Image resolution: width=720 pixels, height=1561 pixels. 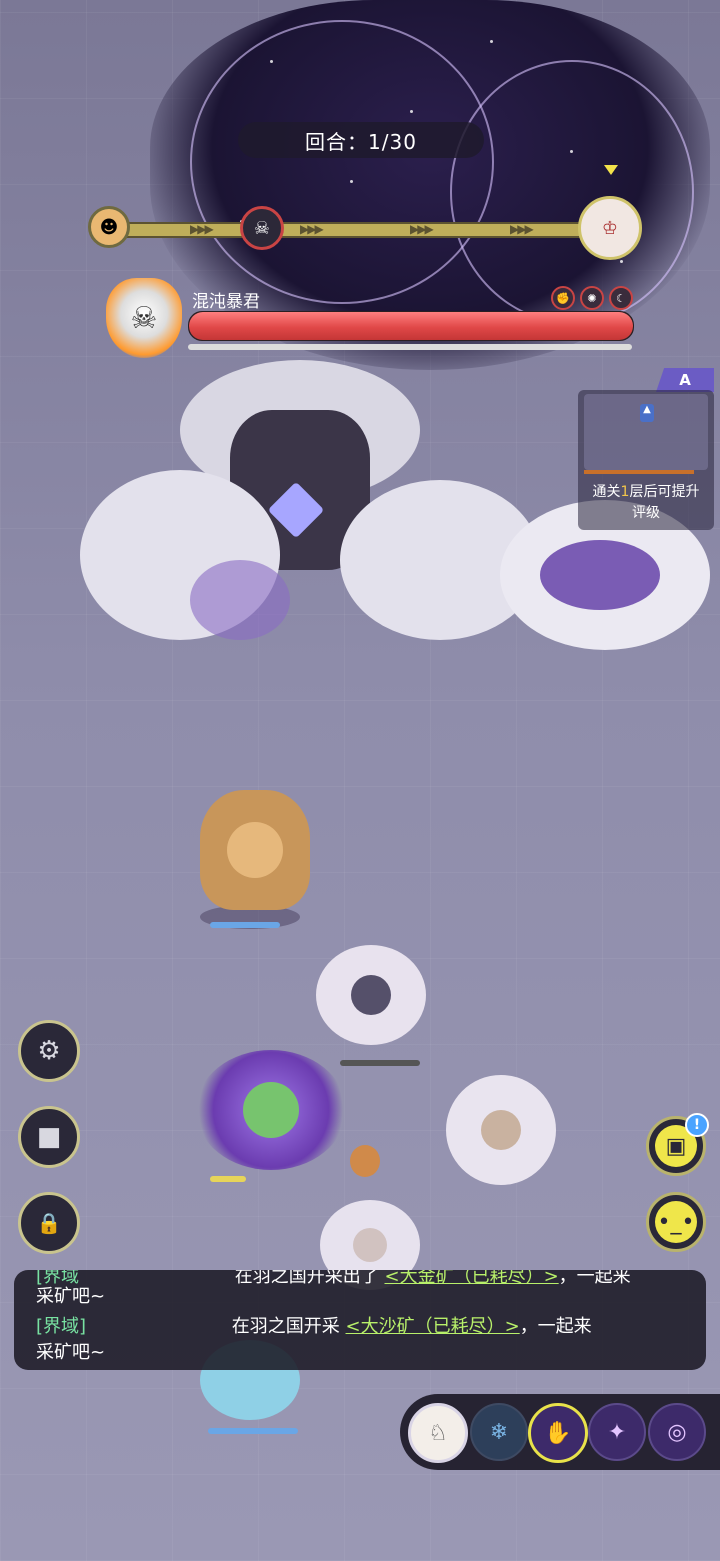 I want to click on staff-mage-unit, so click(x=371, y=995).